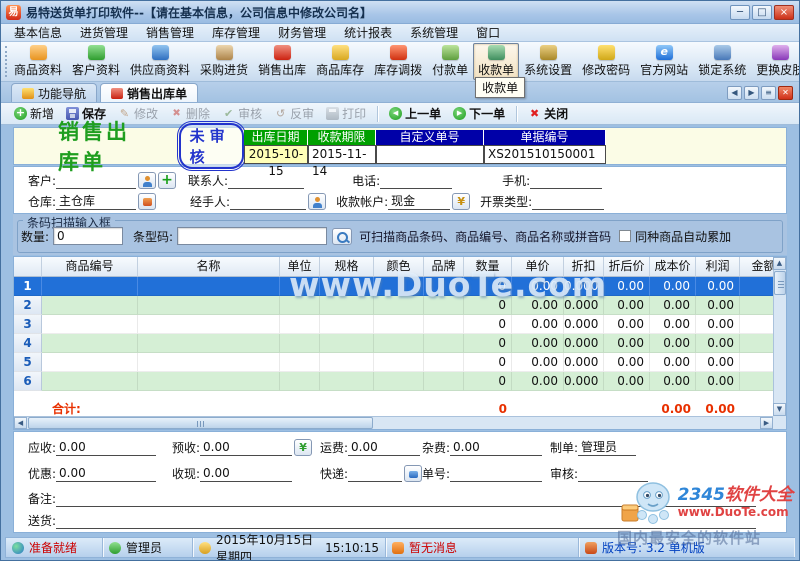 This screenshot has width=800, height=561. Describe the element at coordinates (28, 305) in the screenshot. I see `row-number-cell: 2` at that location.